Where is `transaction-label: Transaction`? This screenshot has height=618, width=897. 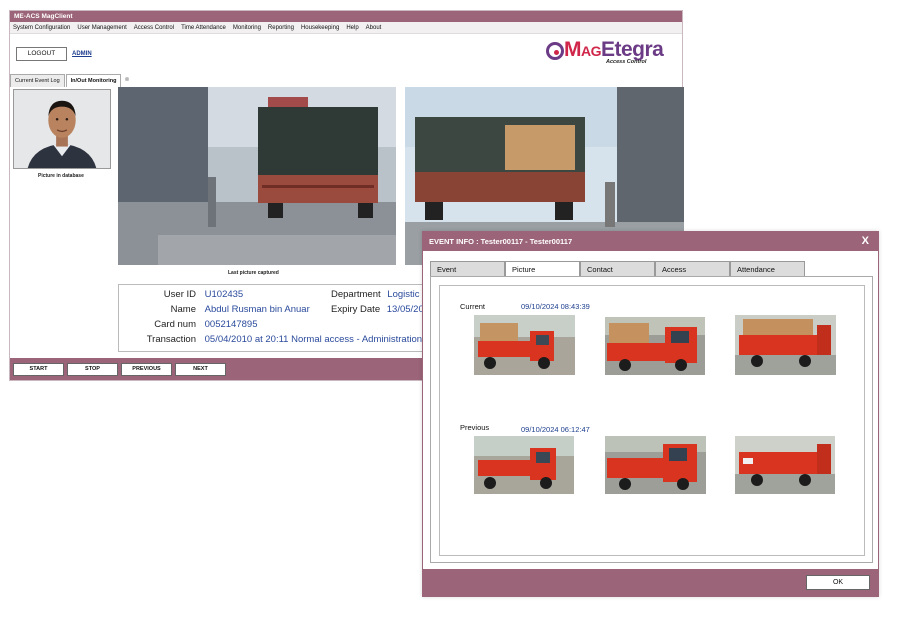
transaction-label: Transaction is located at coordinates (171, 339).